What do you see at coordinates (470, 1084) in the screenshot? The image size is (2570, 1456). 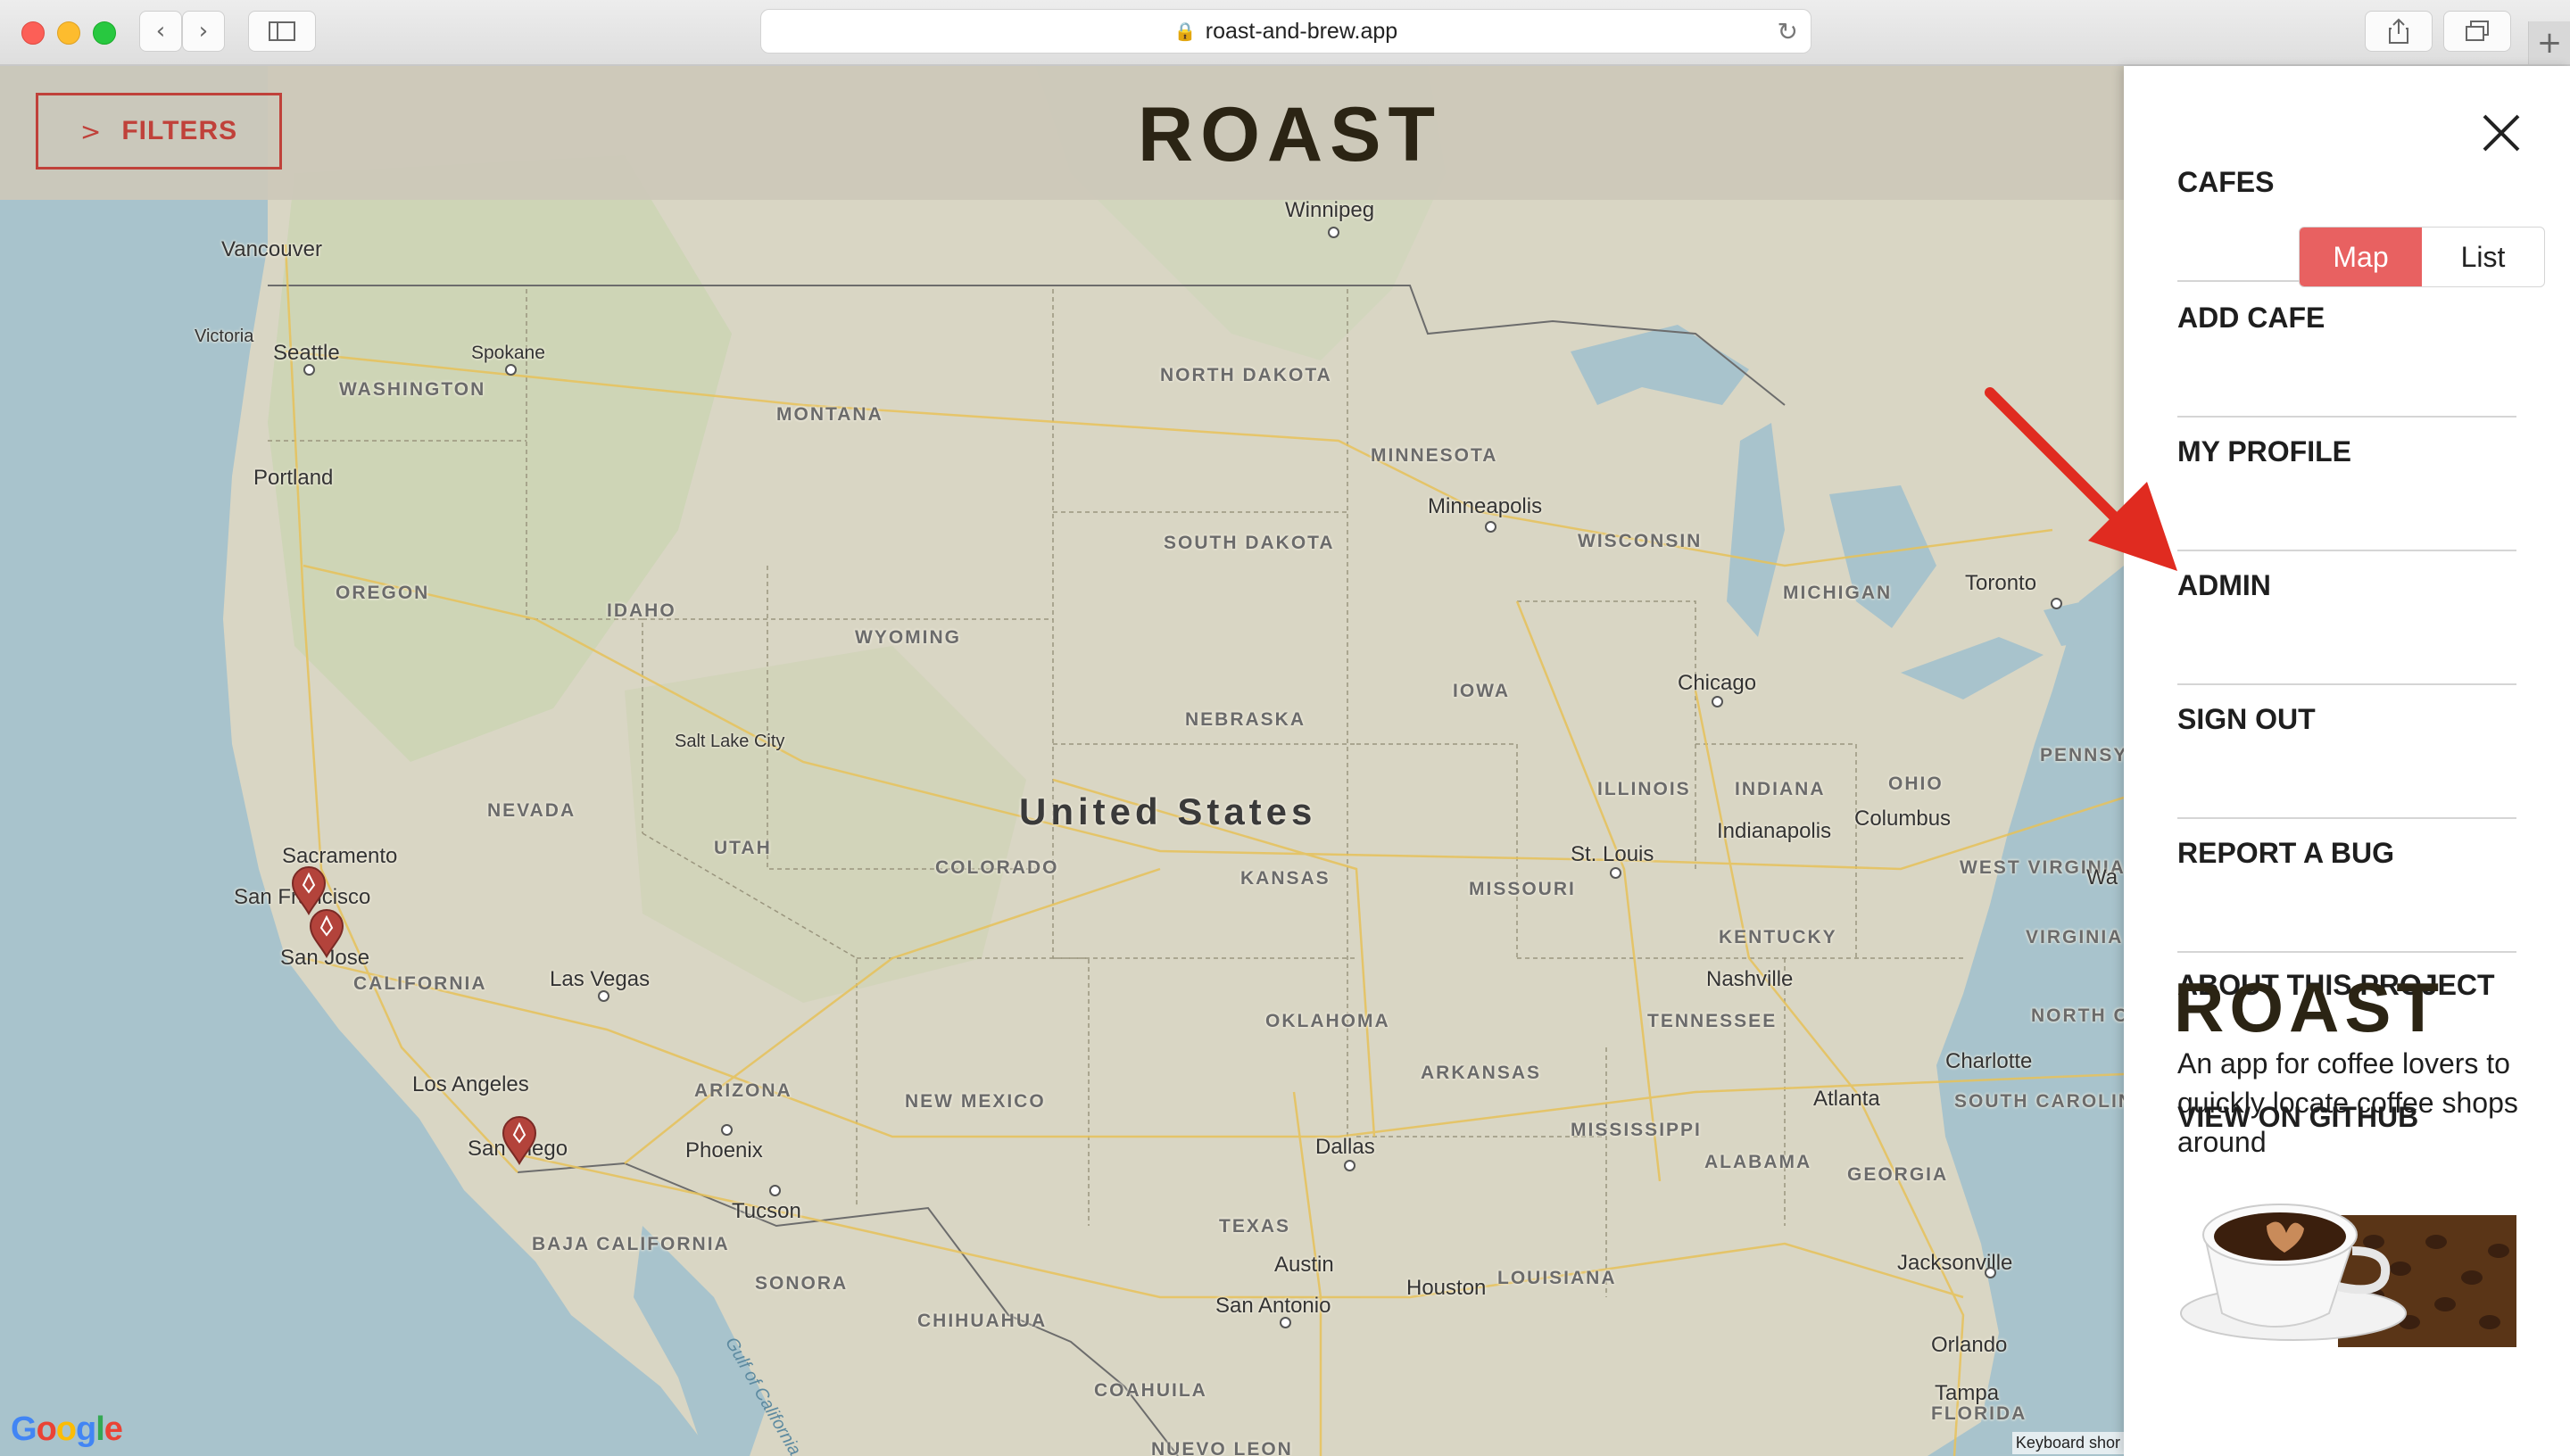 I see `city-label: Los Angeles` at bounding box center [470, 1084].